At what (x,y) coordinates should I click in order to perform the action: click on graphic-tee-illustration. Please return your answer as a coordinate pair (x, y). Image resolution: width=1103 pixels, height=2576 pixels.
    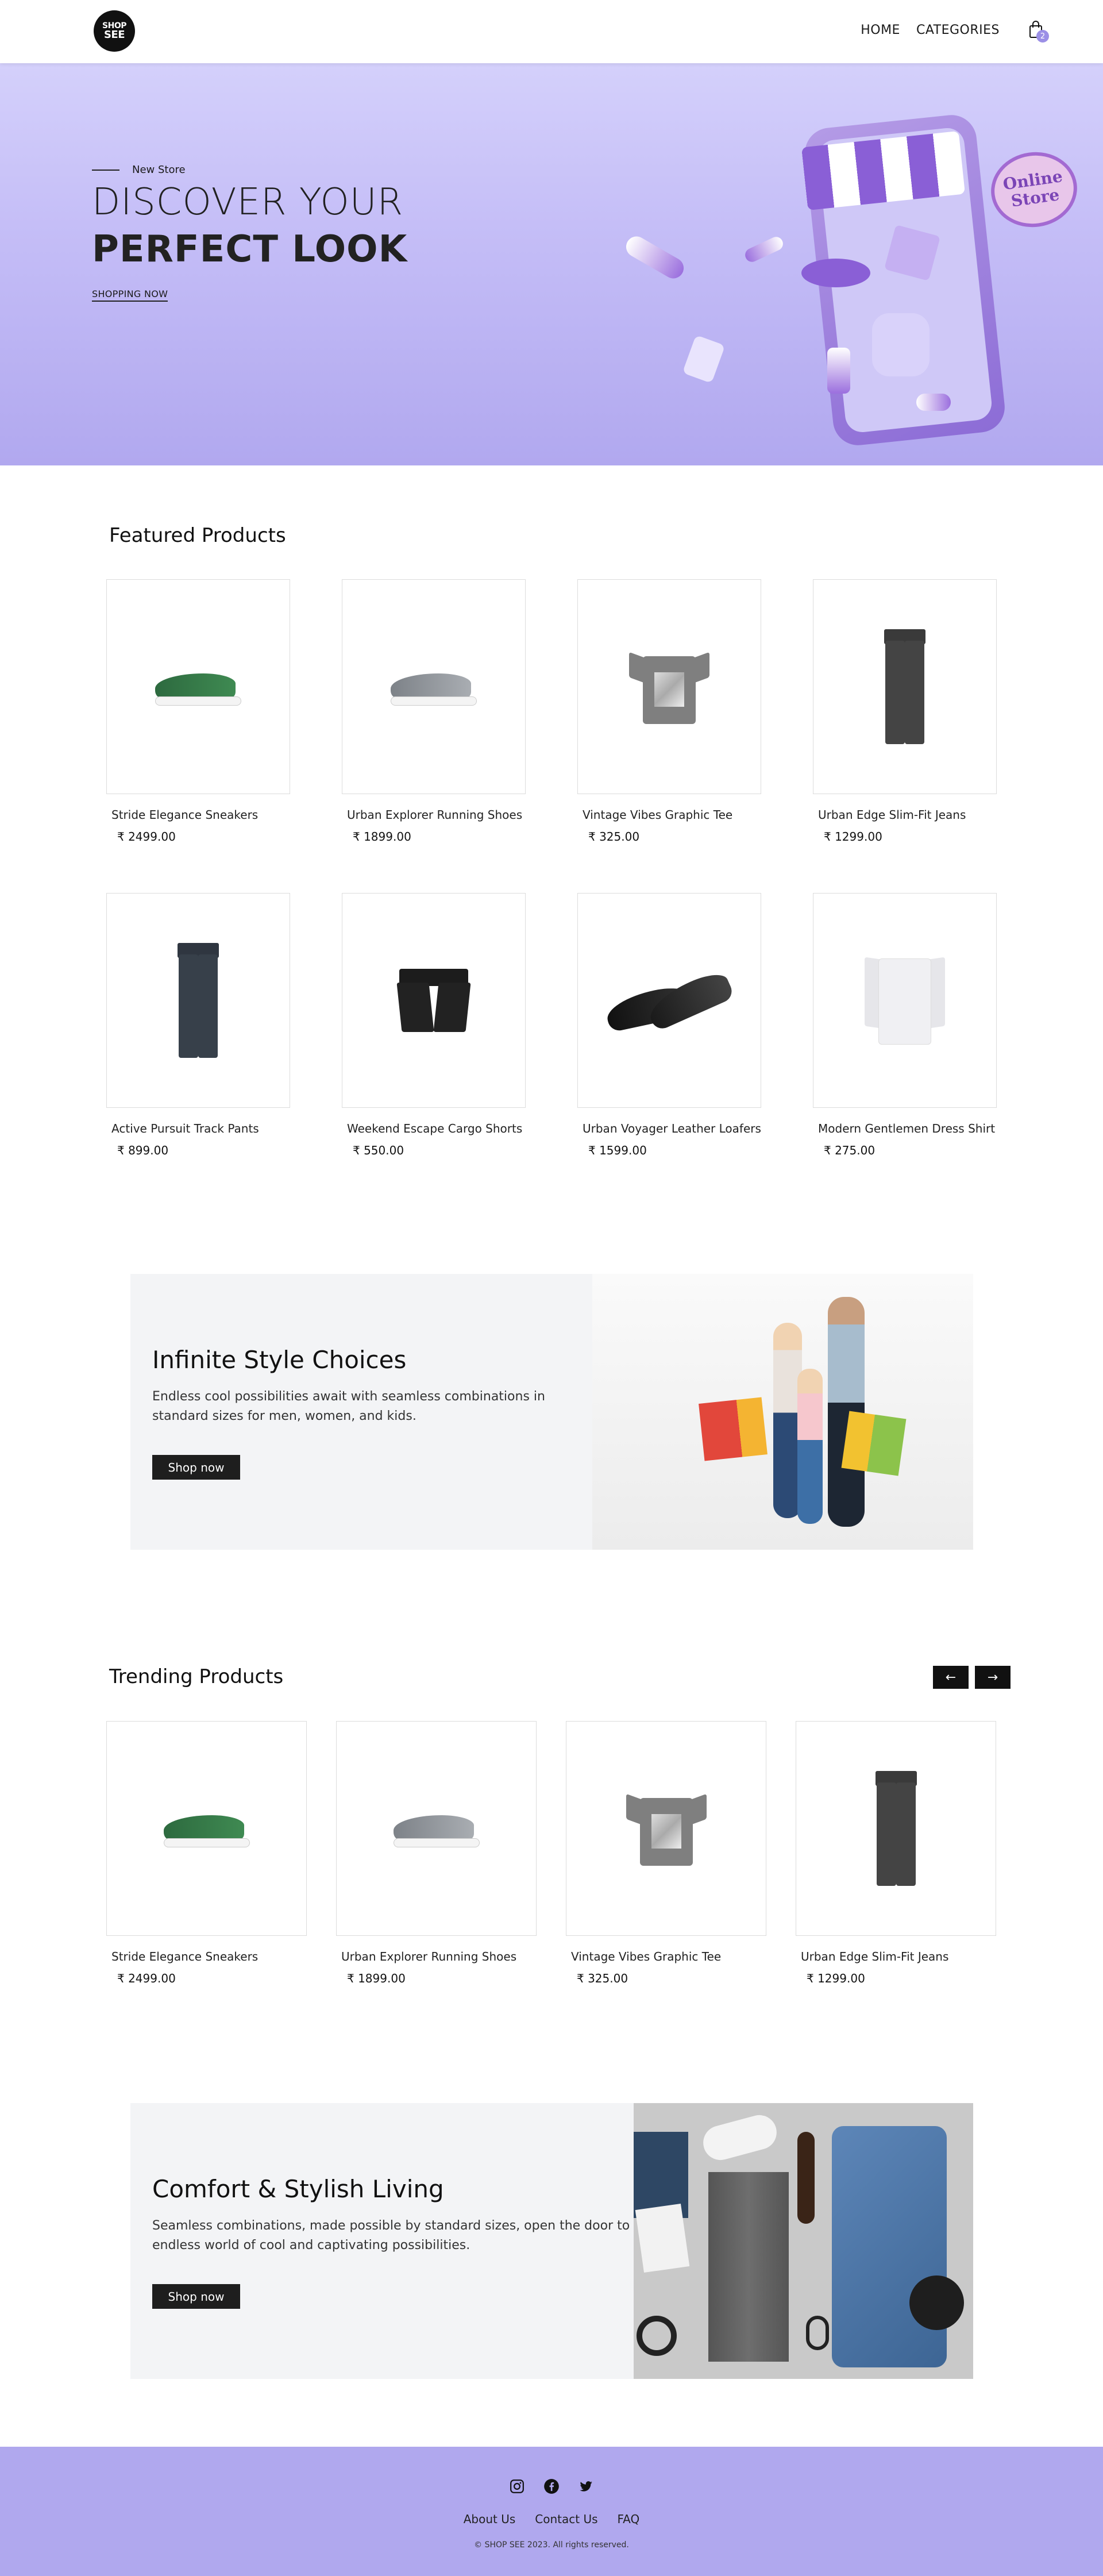
    Looking at the image, I should click on (666, 1828).